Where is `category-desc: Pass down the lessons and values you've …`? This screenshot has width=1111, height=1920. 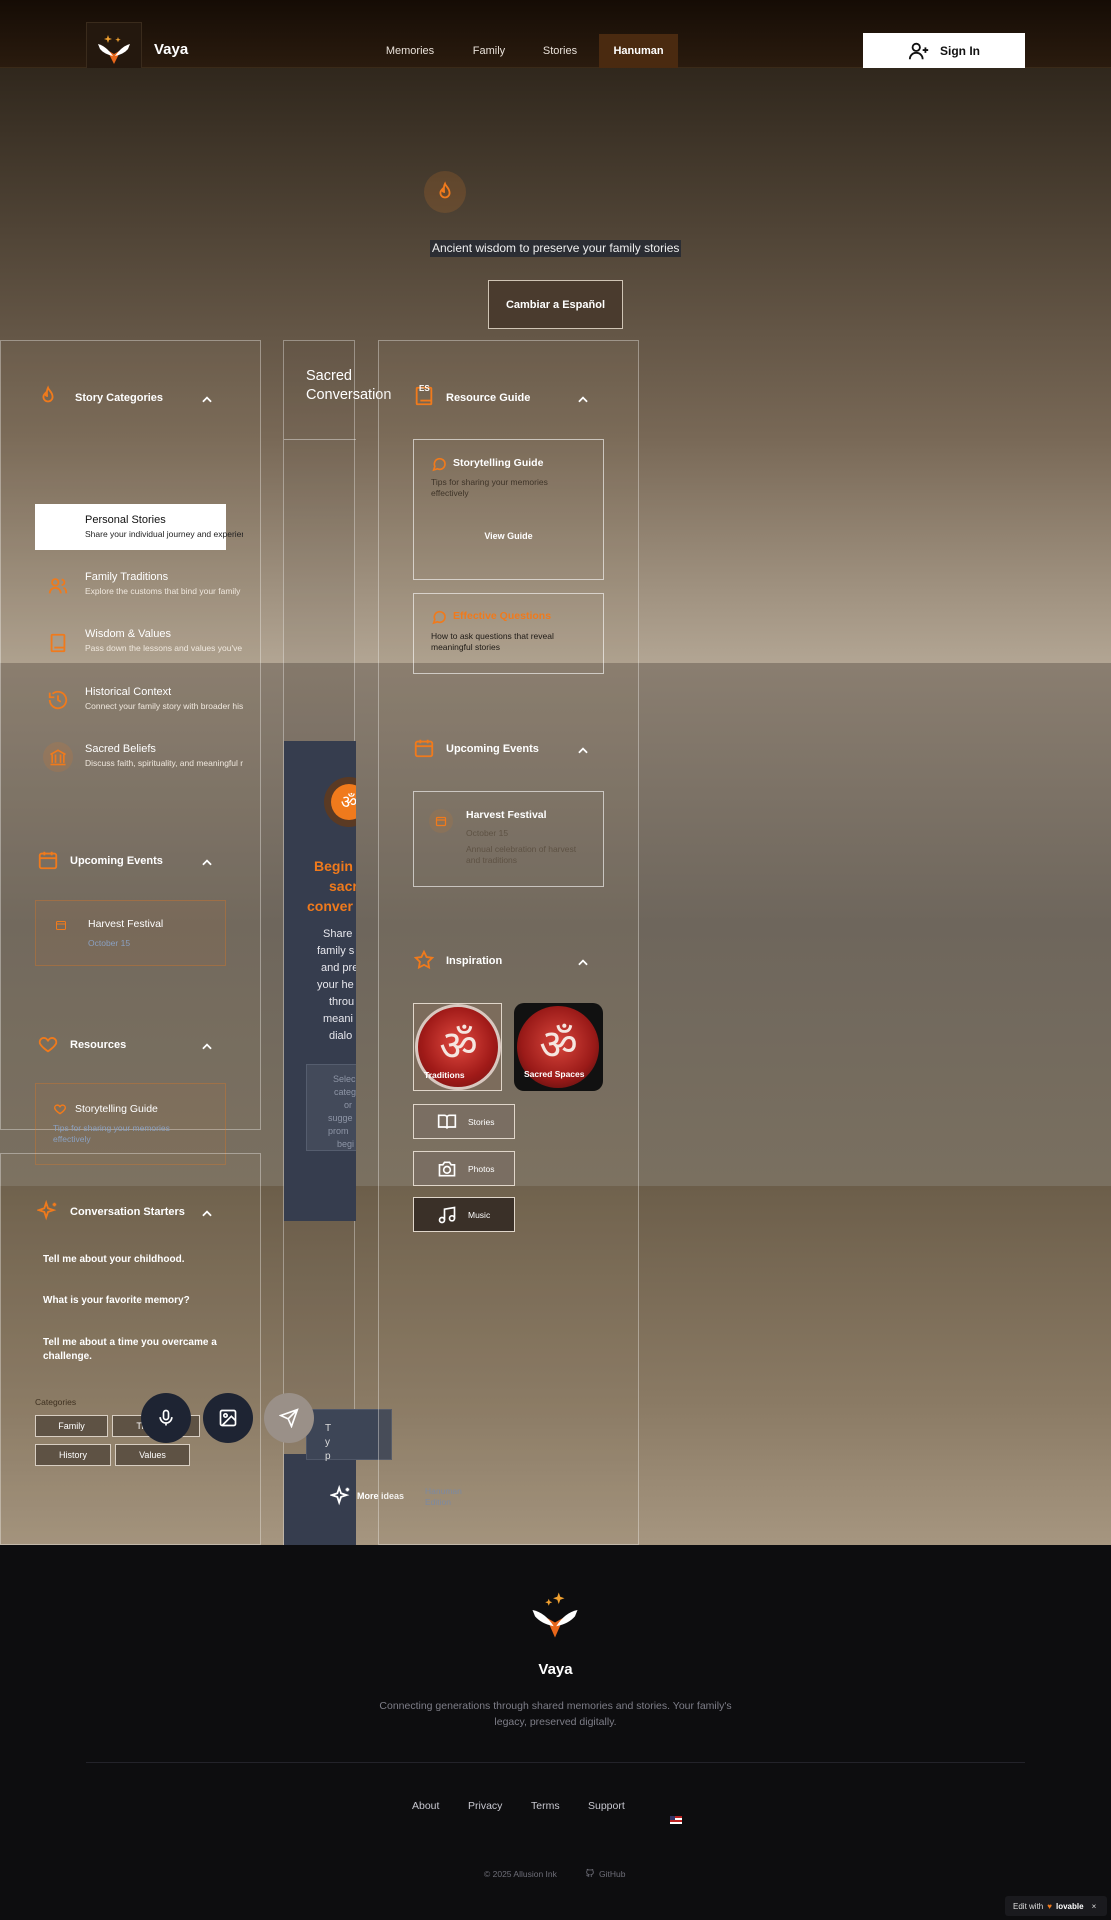
category-desc: Pass down the lessons and values you've … is located at coordinates (164, 648).